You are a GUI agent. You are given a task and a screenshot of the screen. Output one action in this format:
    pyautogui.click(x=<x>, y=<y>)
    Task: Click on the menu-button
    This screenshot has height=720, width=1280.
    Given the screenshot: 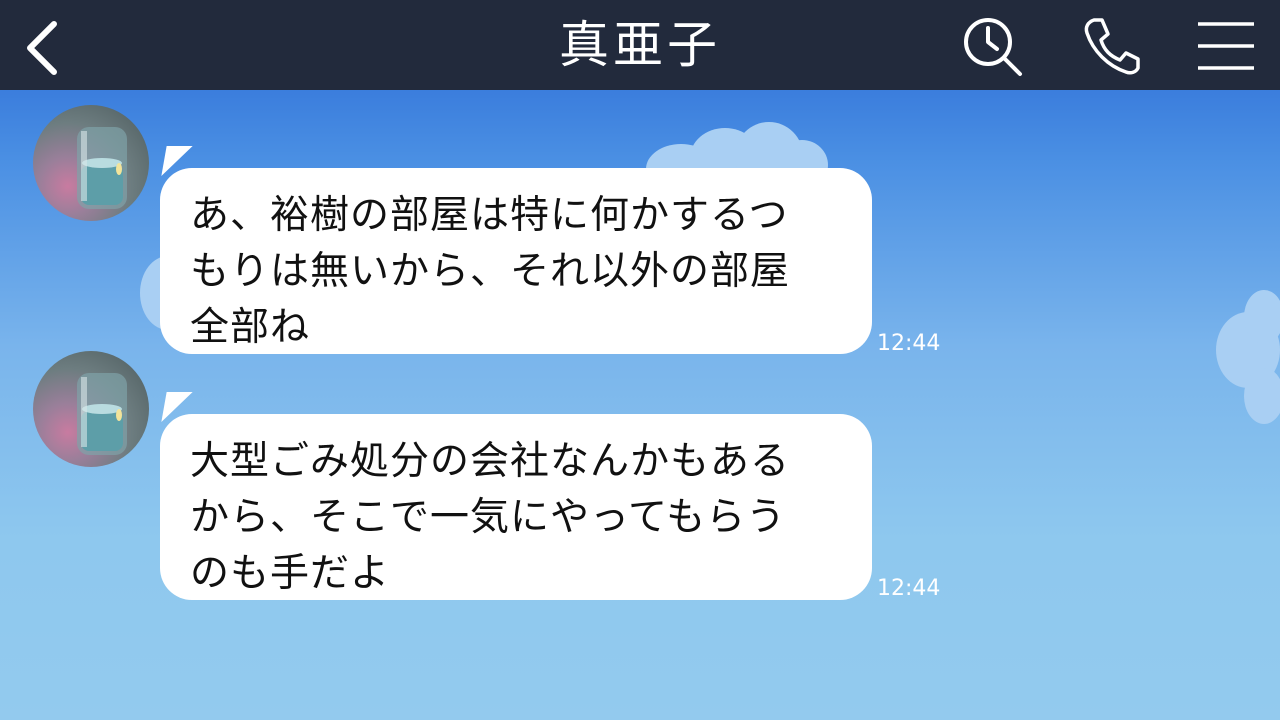 What is the action you would take?
    pyautogui.click(x=1224, y=46)
    